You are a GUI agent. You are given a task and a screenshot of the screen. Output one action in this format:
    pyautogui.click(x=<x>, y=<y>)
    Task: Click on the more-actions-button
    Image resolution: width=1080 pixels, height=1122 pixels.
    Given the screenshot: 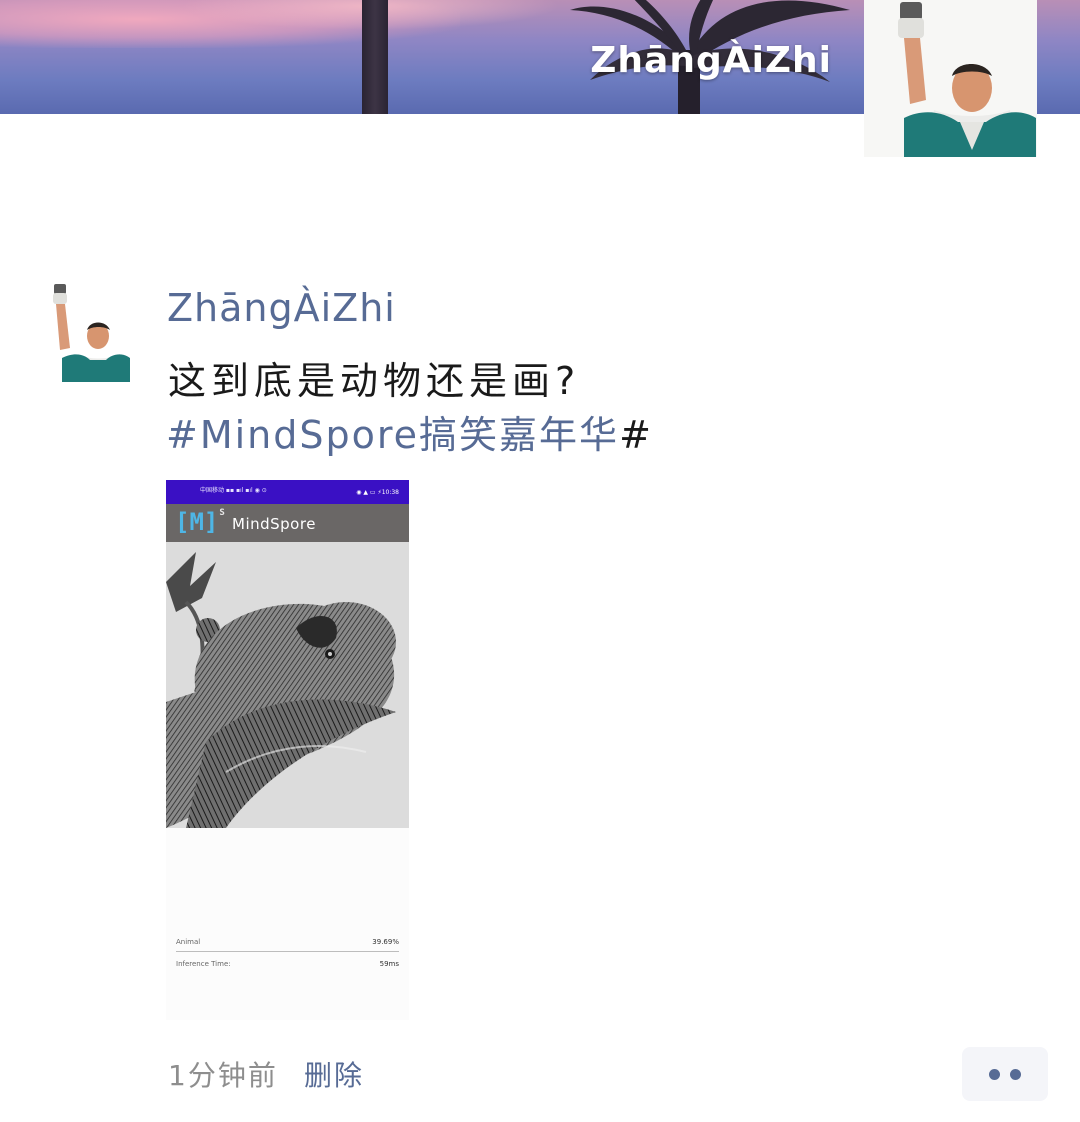 What is the action you would take?
    pyautogui.click(x=1005, y=1074)
    